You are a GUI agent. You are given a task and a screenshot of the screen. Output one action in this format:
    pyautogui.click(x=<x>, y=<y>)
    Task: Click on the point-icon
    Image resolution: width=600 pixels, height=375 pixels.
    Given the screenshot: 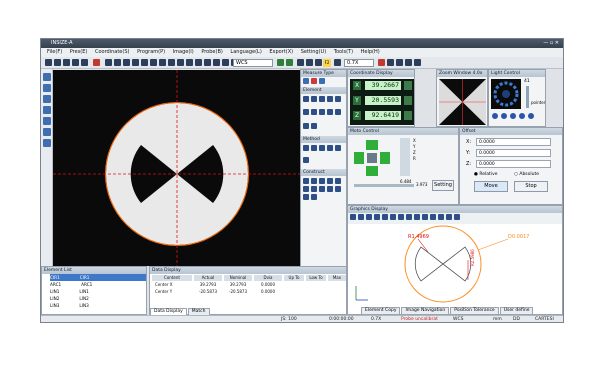 What is the action you would take?
    pyautogui.click(x=306, y=99)
    